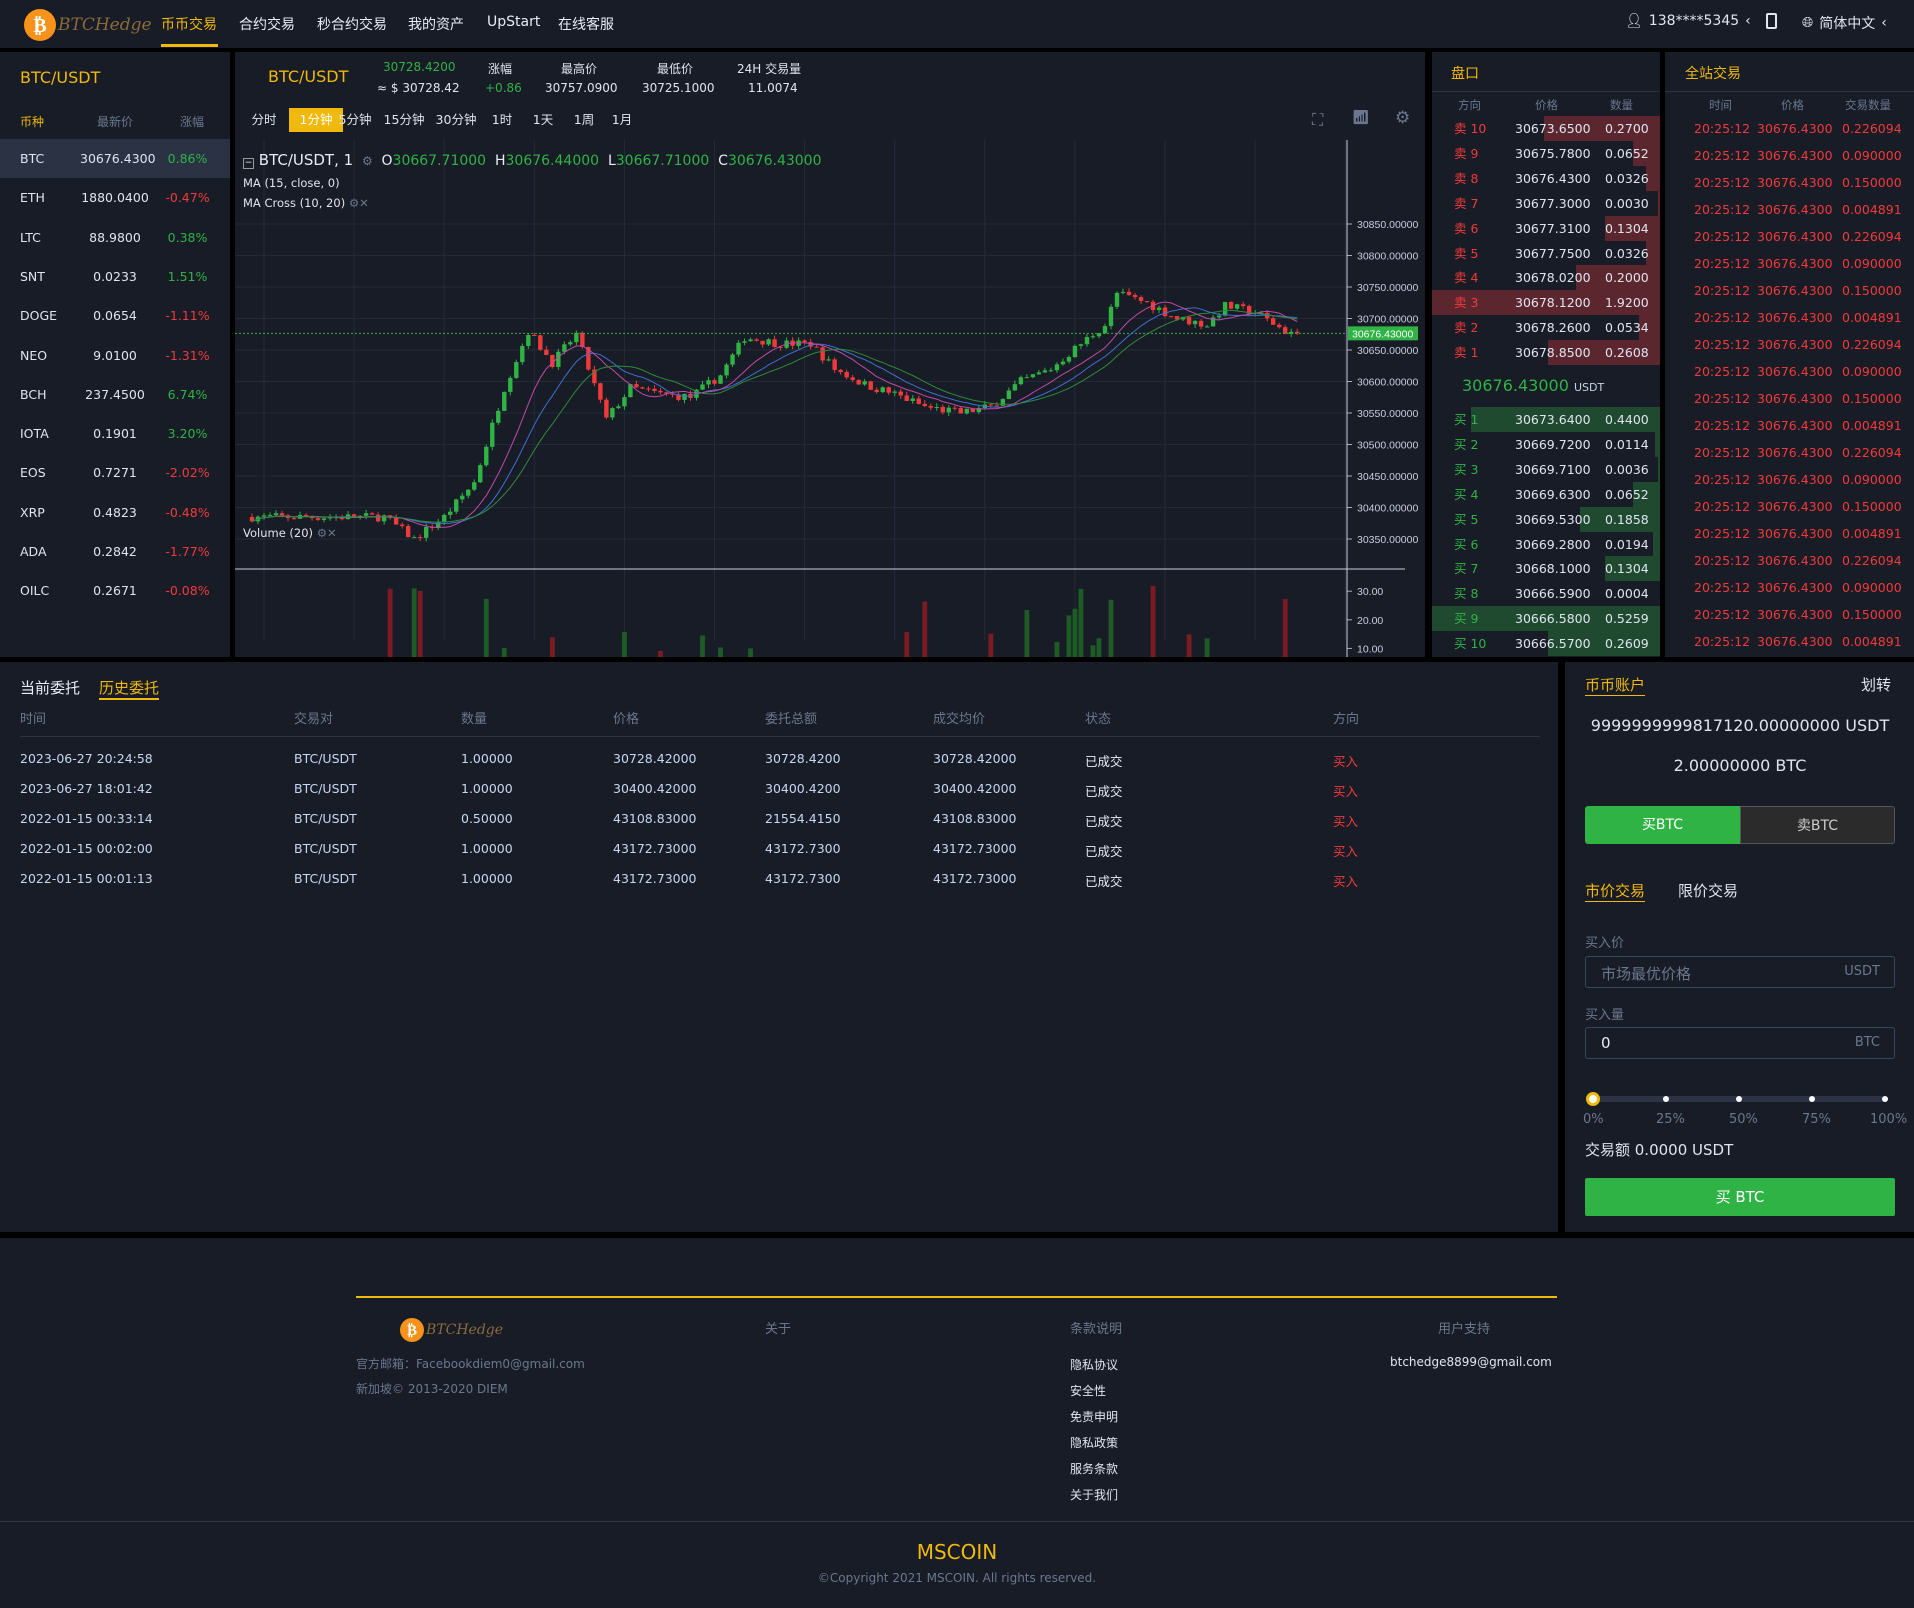 This screenshot has height=1608, width=1914. What do you see at coordinates (115, 197) in the screenshot?
I see `market-row: ETH 1880.0400 -0.47%` at bounding box center [115, 197].